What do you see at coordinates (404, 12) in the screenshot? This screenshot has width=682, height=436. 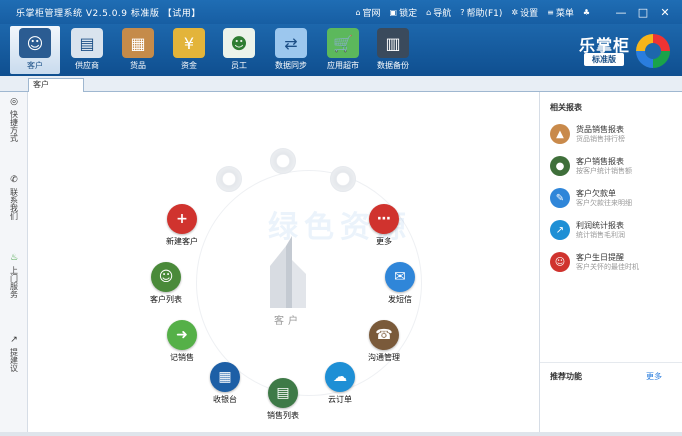 I see `link-lock: ▣ 锁定` at bounding box center [404, 12].